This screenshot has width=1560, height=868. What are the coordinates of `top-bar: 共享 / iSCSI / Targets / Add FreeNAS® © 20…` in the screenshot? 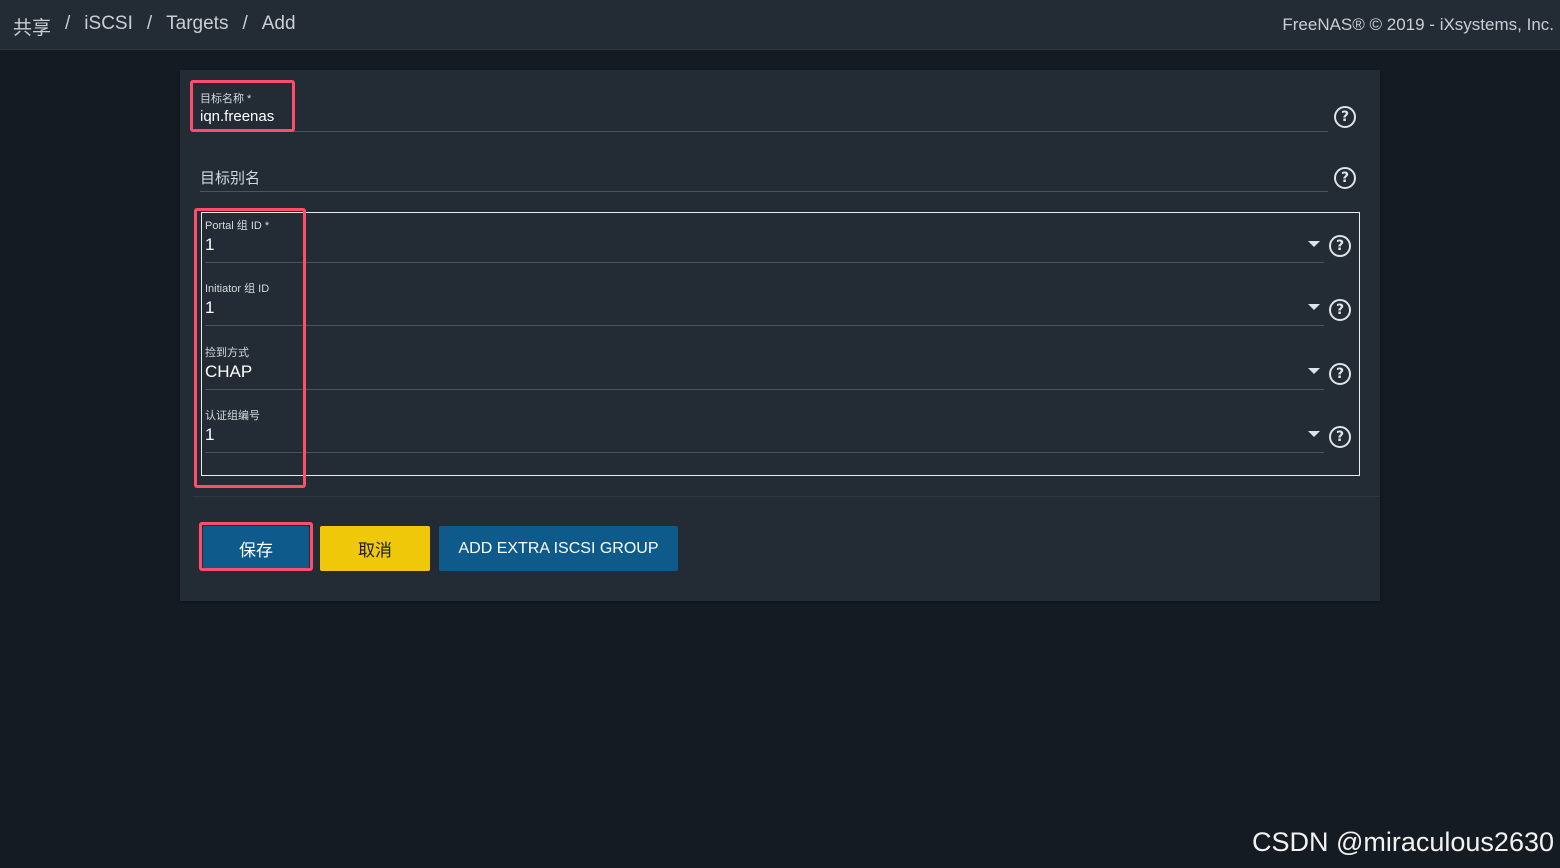 It's located at (780, 25).